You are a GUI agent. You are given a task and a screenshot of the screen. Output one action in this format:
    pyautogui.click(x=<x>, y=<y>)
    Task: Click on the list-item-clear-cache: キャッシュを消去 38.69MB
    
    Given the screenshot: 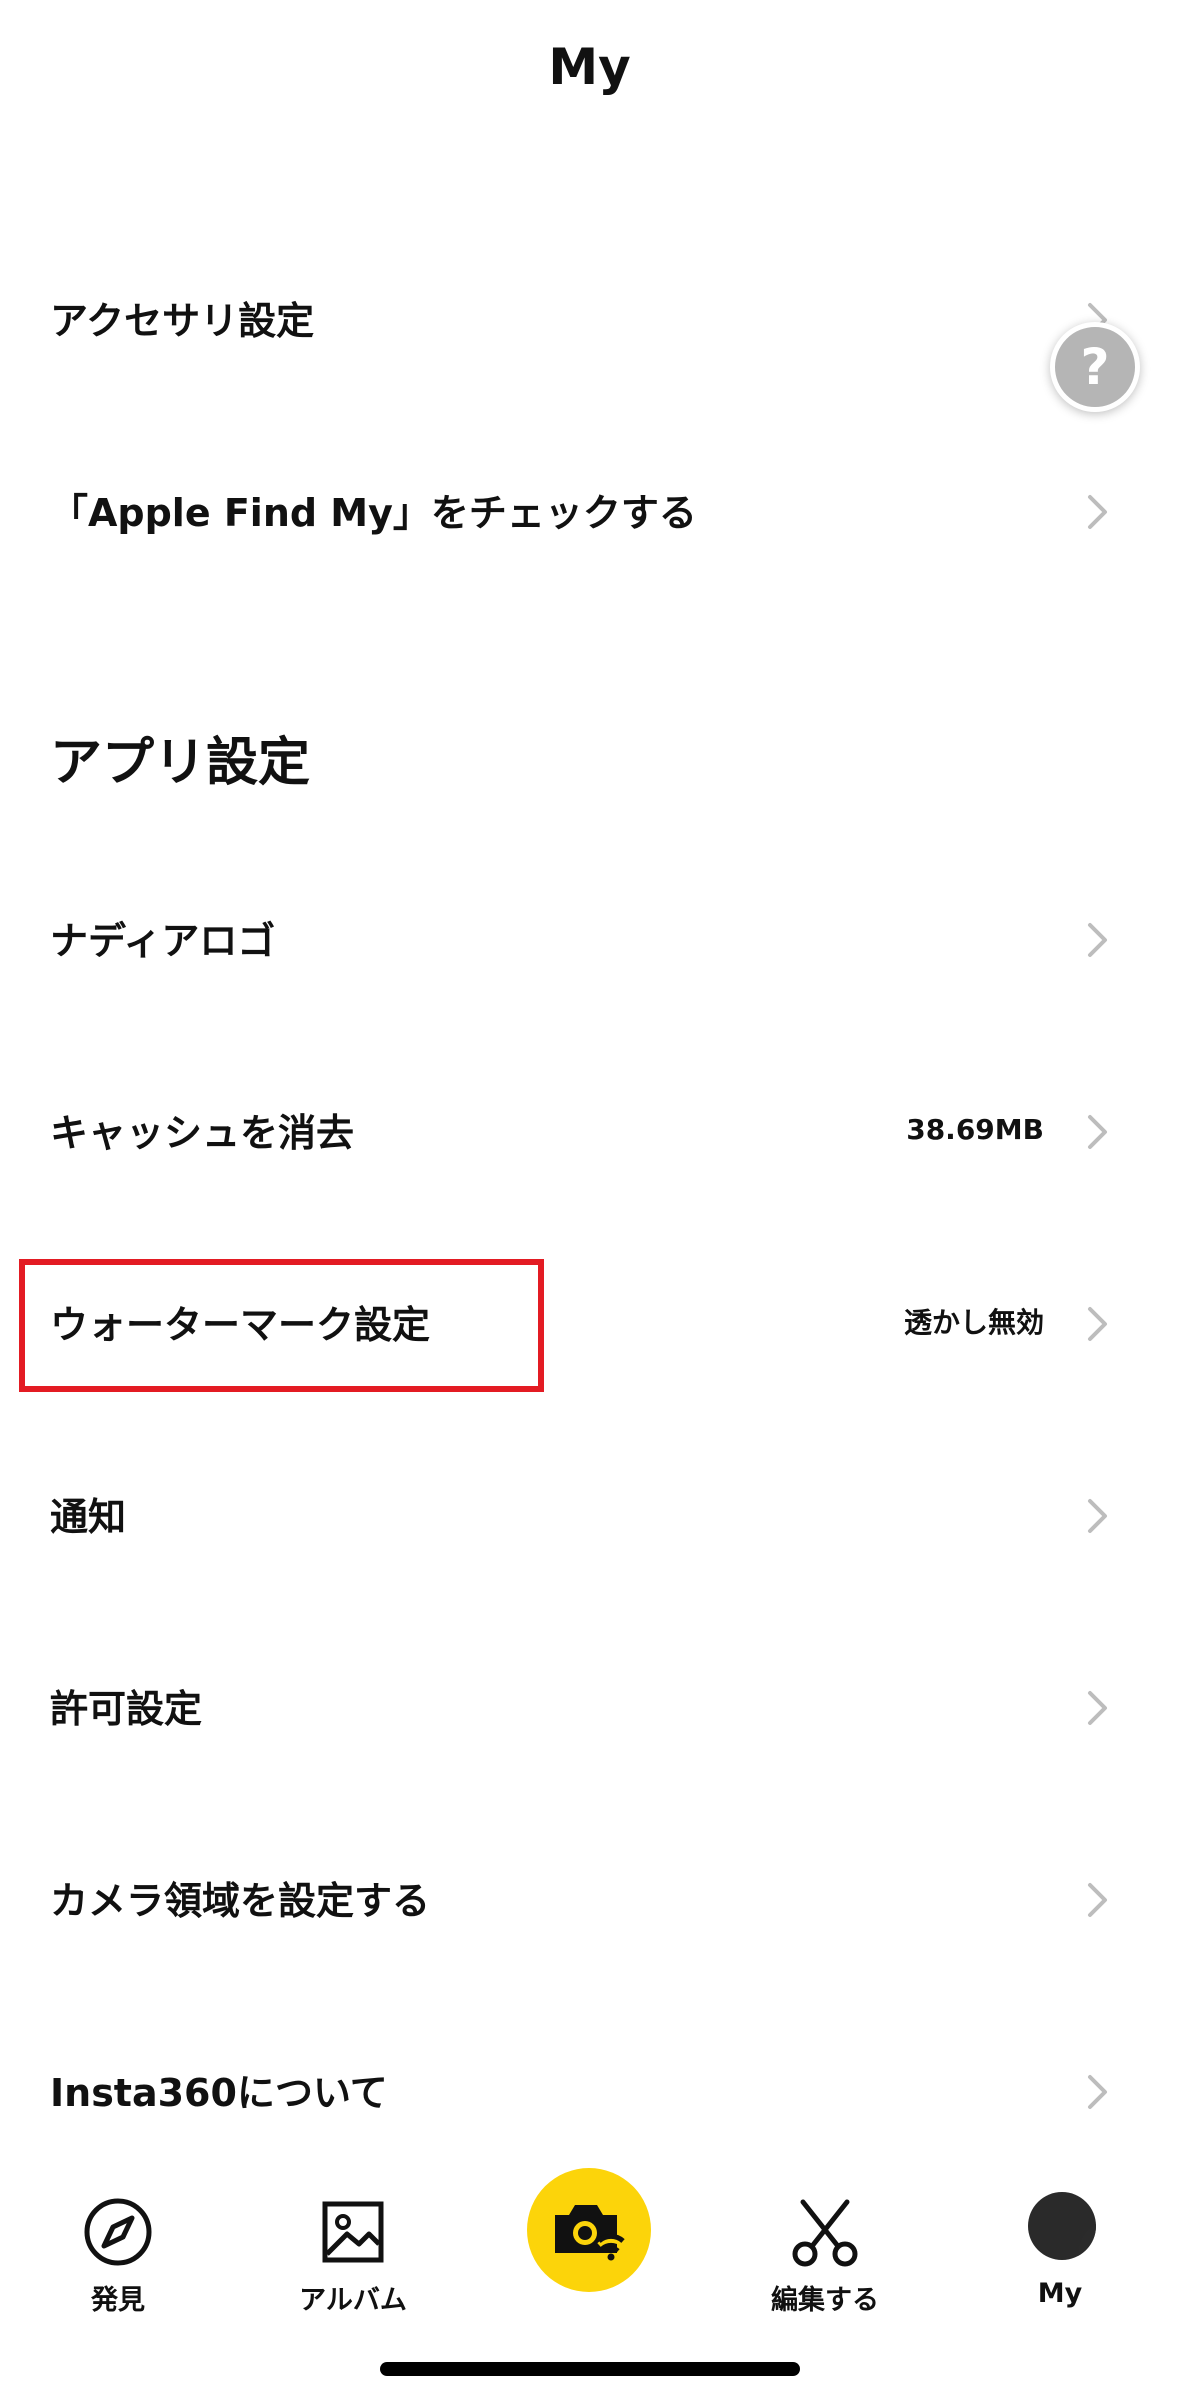 What is the action you would take?
    pyautogui.click(x=589, y=1129)
    